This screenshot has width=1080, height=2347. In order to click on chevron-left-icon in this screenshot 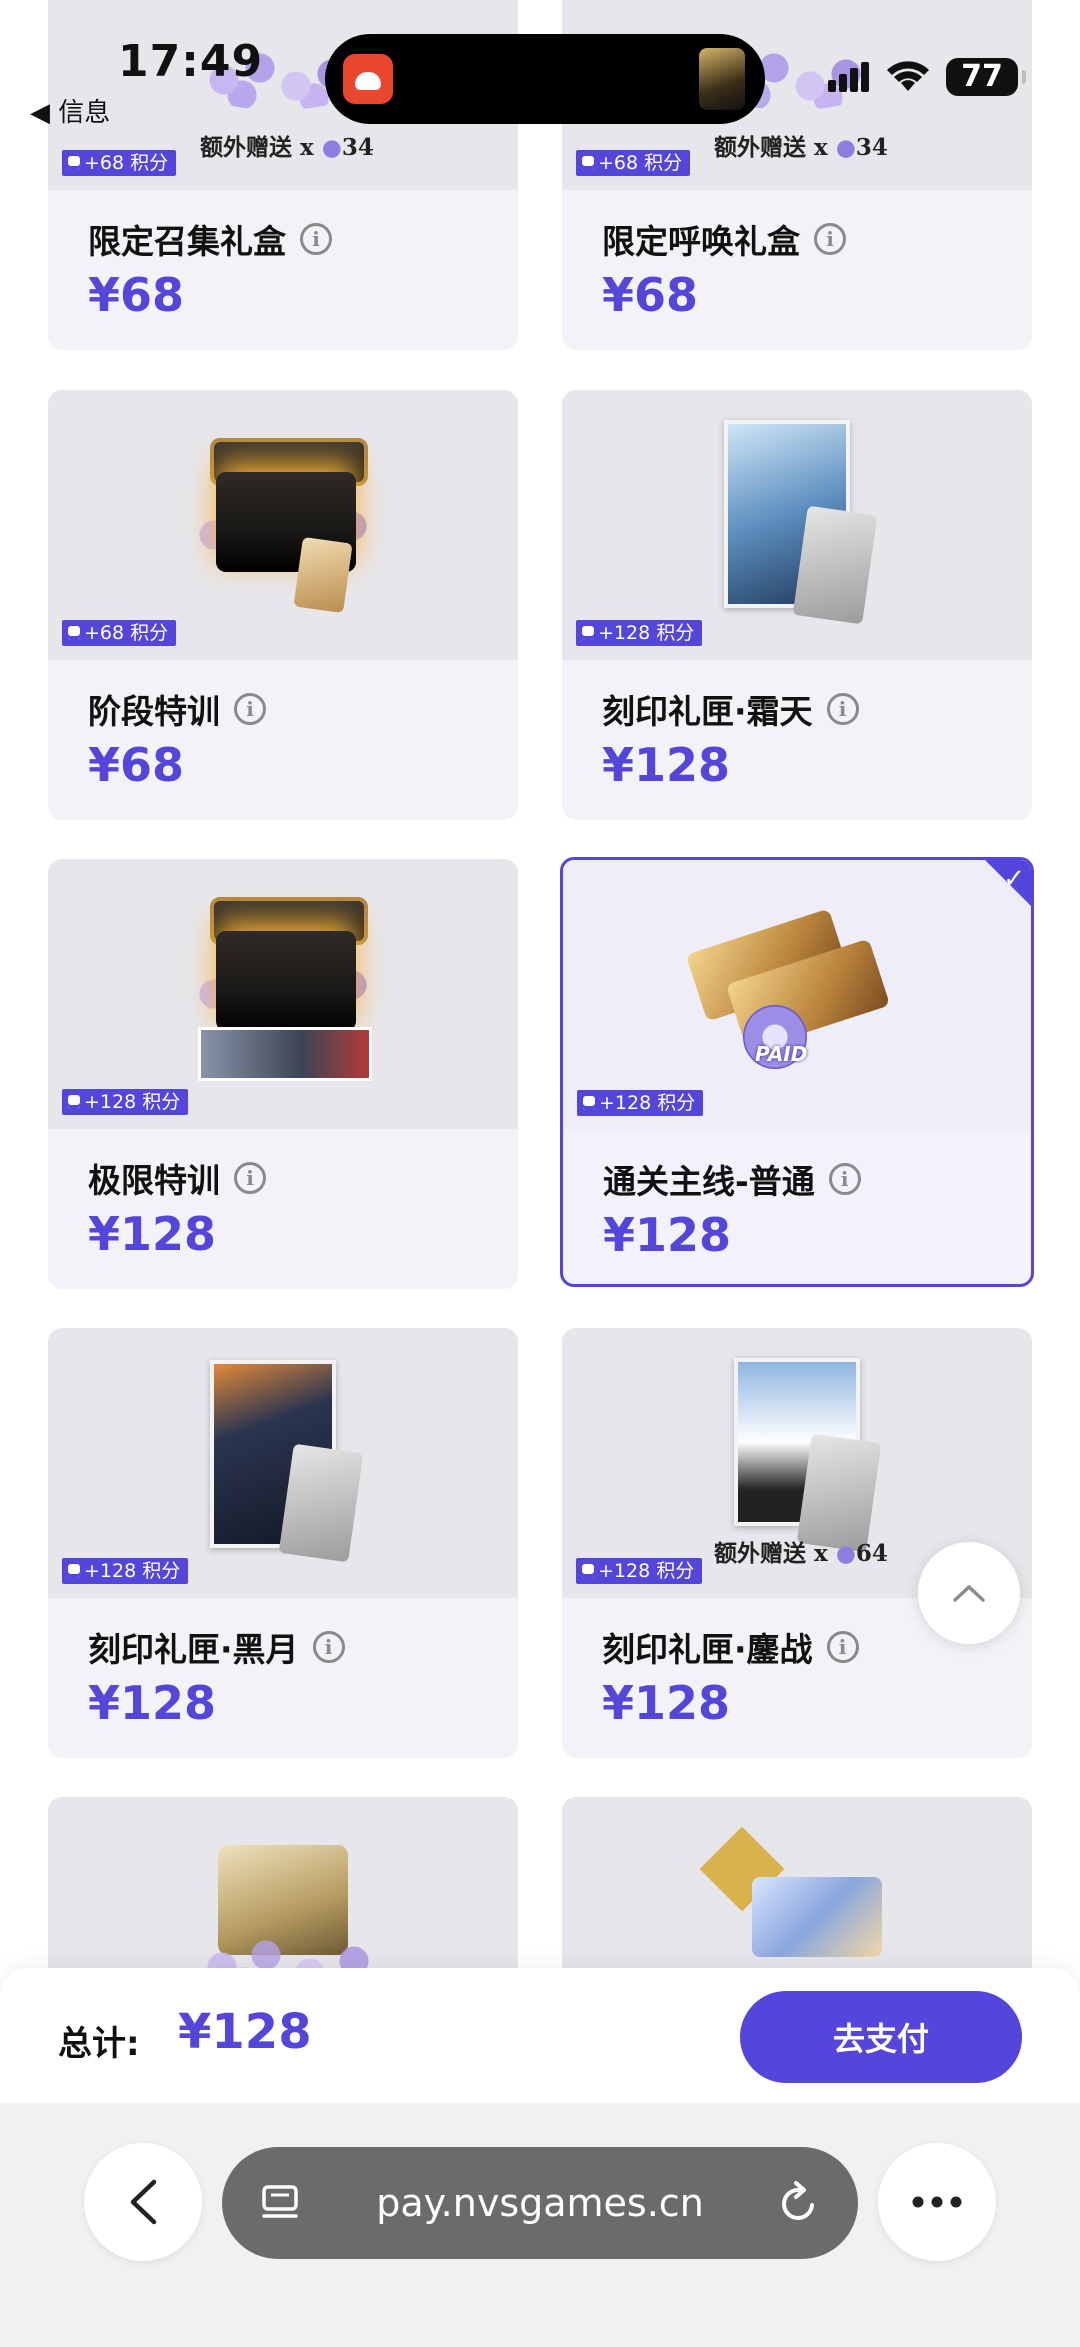, I will do `click(143, 2202)`.